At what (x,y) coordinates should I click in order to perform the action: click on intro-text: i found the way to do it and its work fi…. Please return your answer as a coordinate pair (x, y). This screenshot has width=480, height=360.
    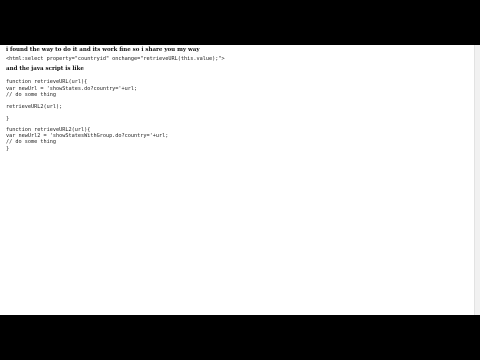
    Looking at the image, I should click on (103, 50).